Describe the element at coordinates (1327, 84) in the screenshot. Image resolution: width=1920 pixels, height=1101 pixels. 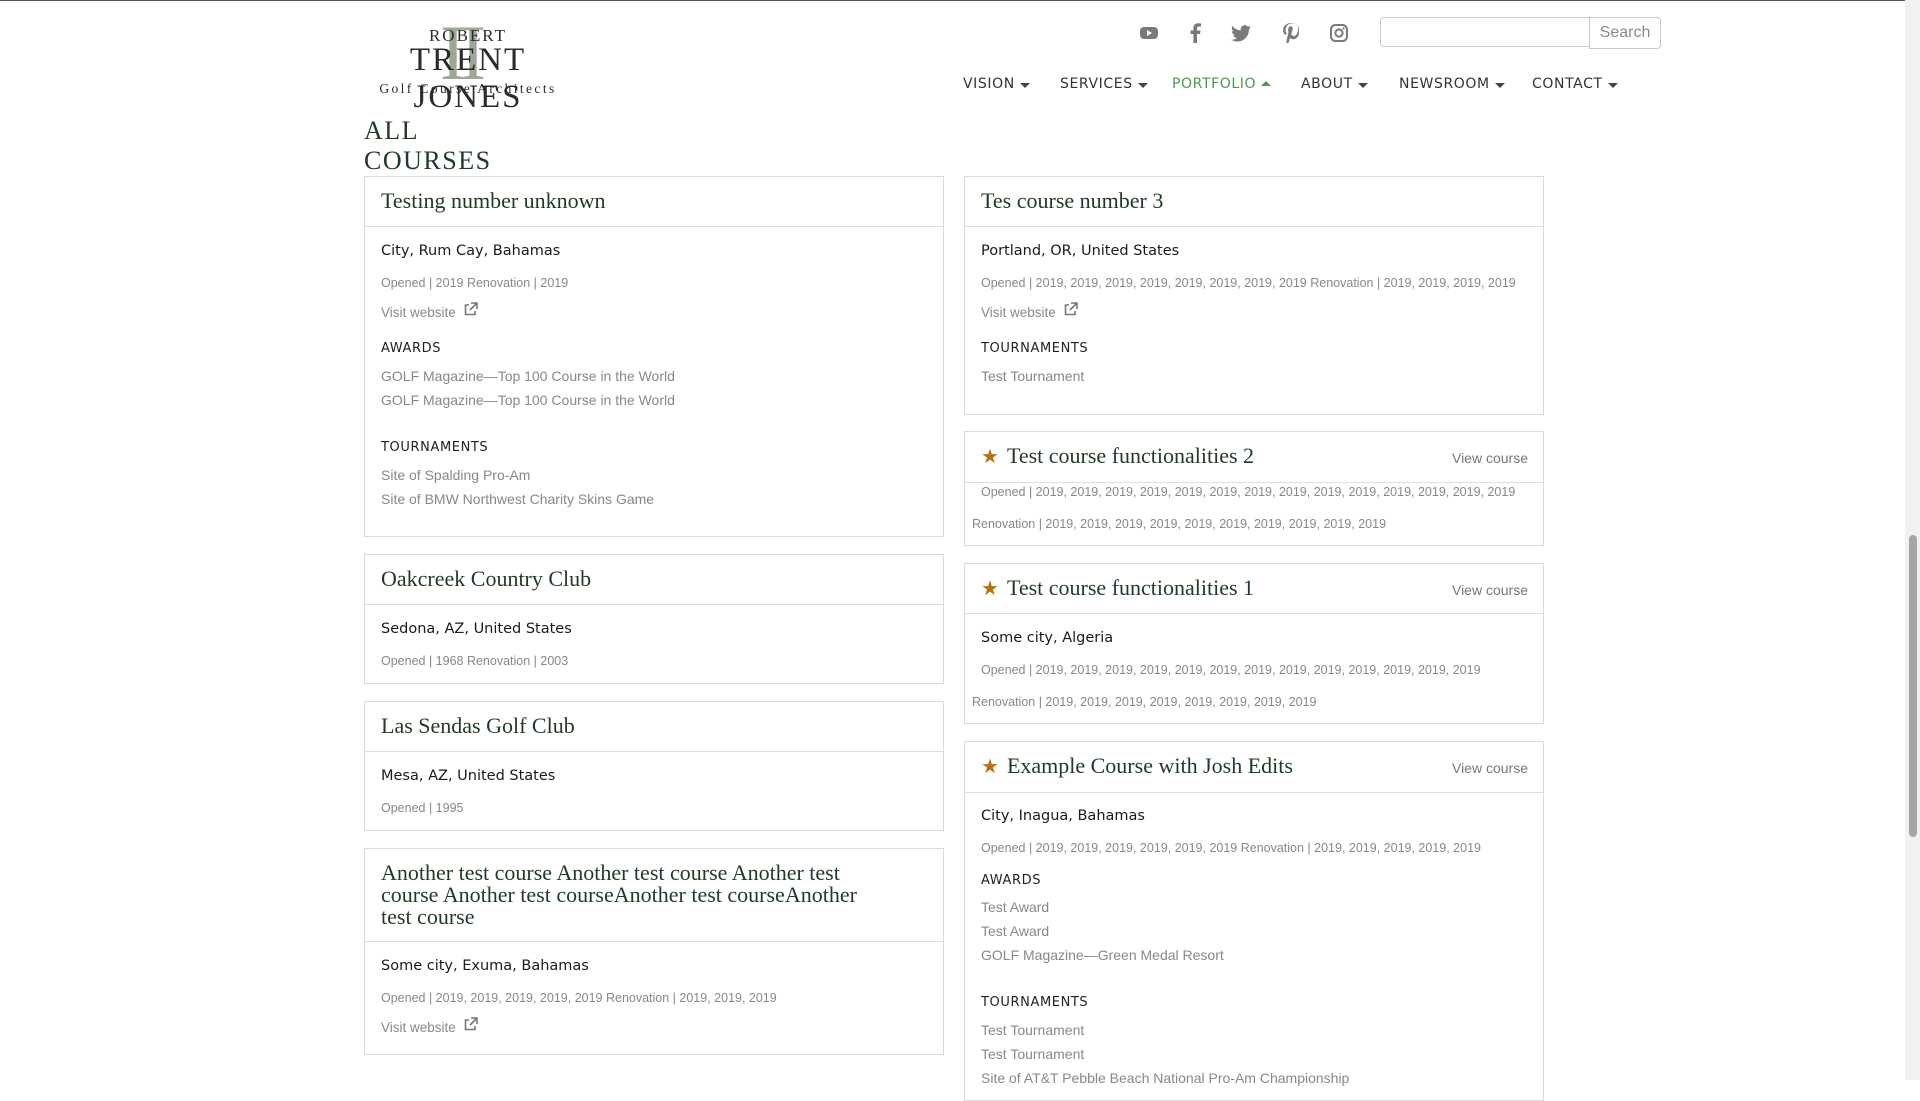
I see `nav-label: ABOUT` at that location.